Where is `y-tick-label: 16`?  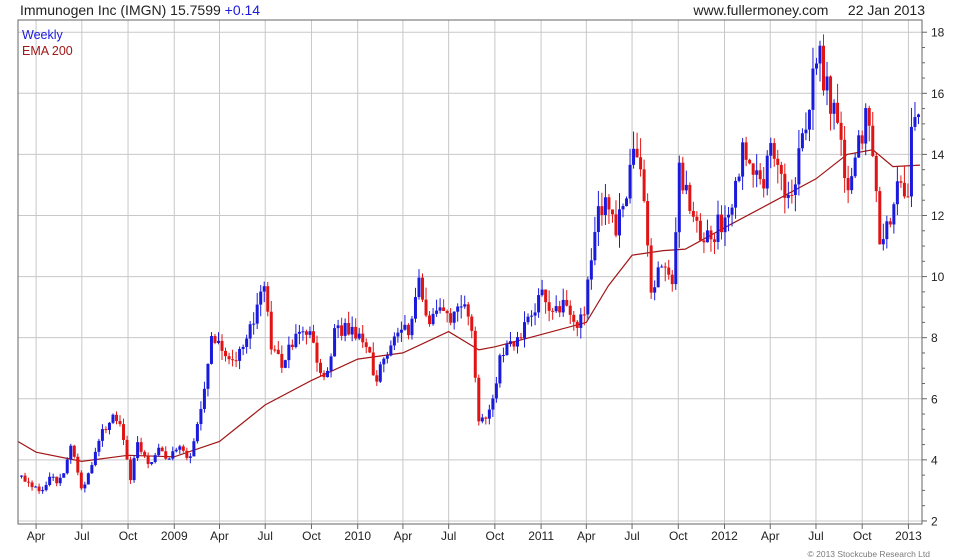 y-tick-label: 16 is located at coordinates (938, 94).